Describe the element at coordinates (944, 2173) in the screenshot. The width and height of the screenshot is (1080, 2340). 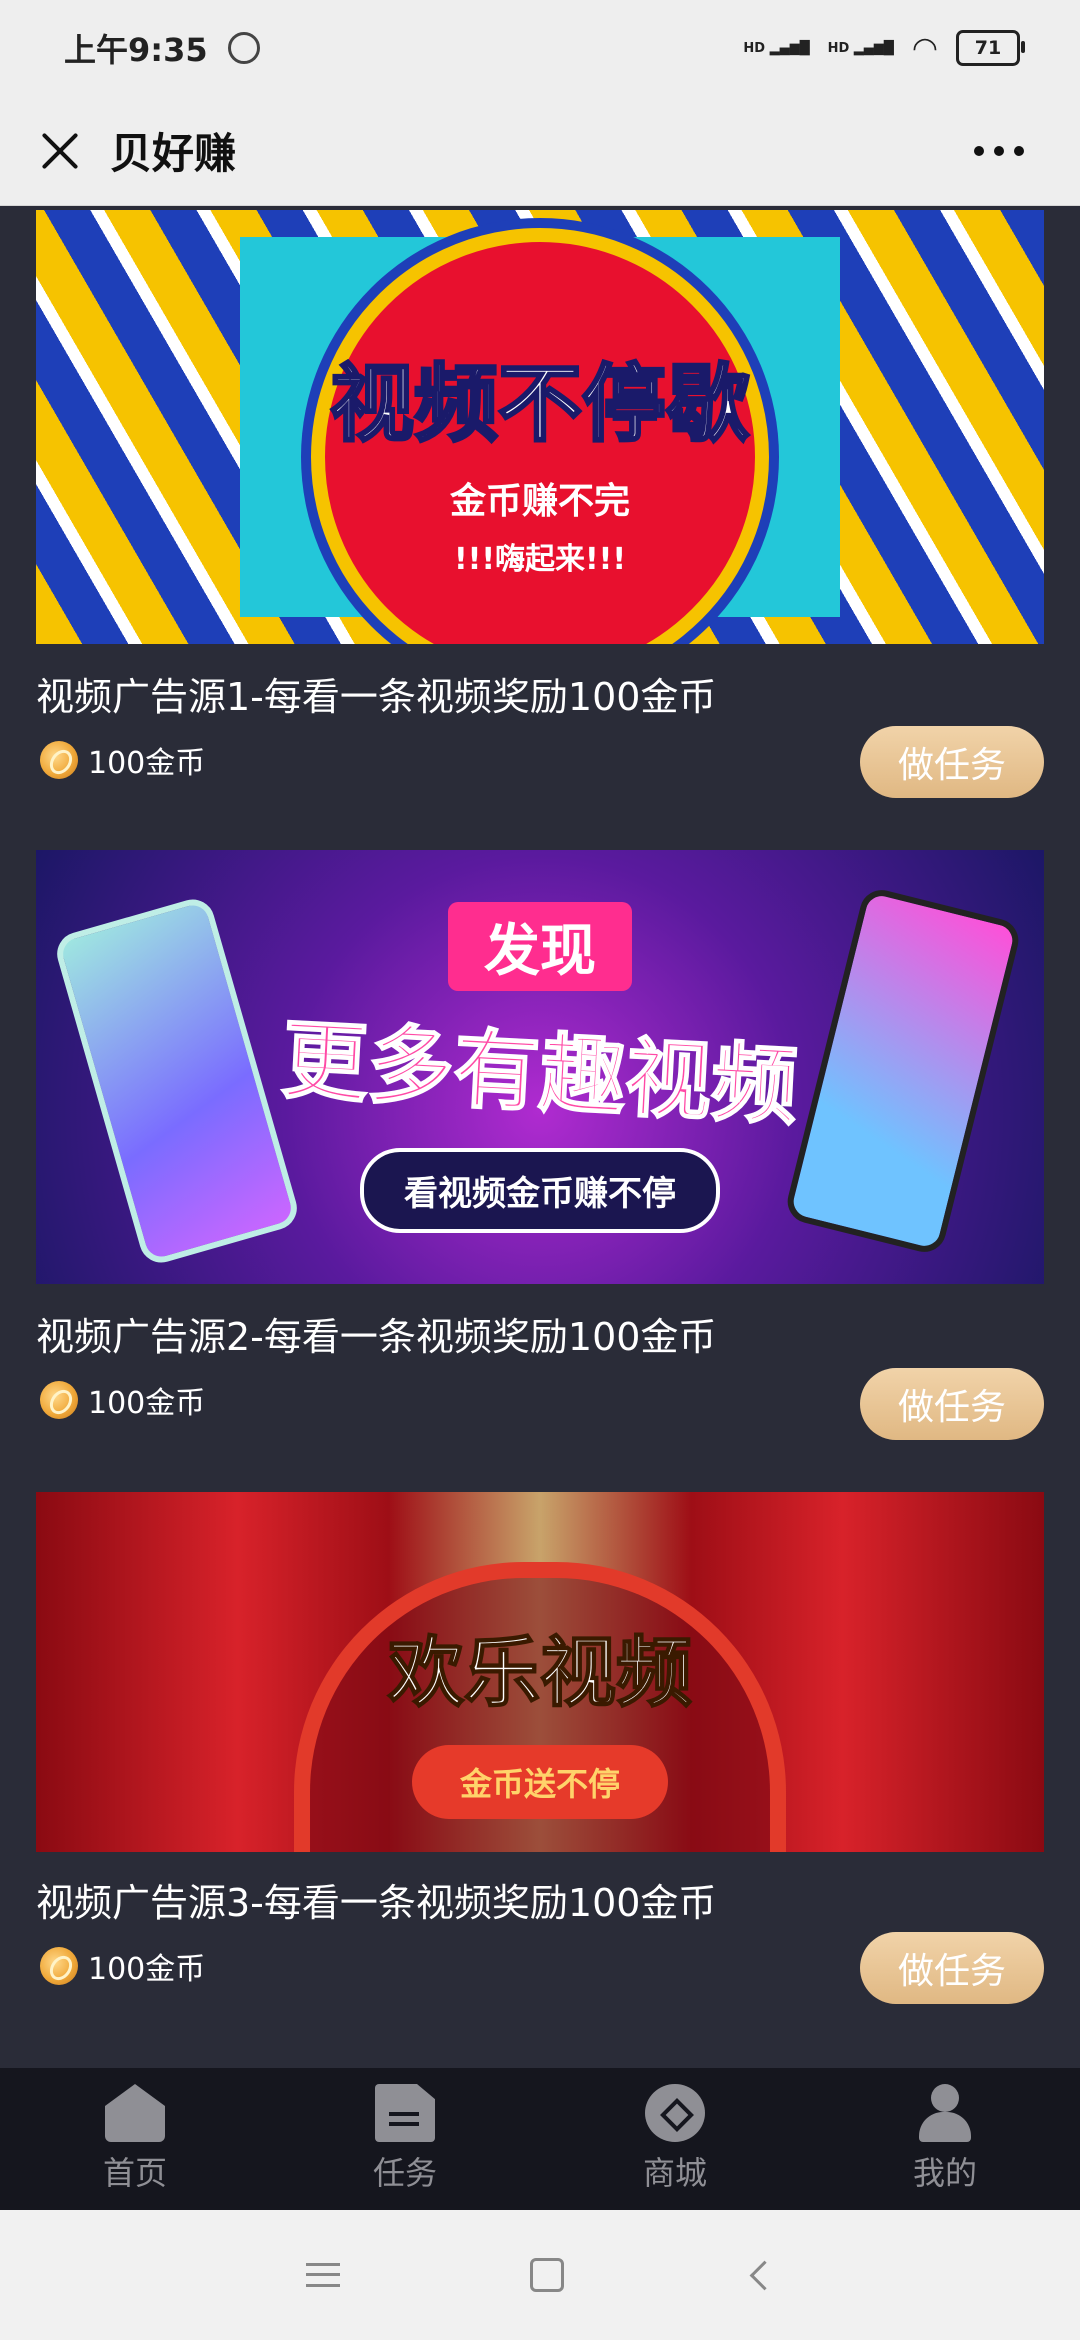
I see `nav-label: 我的` at that location.